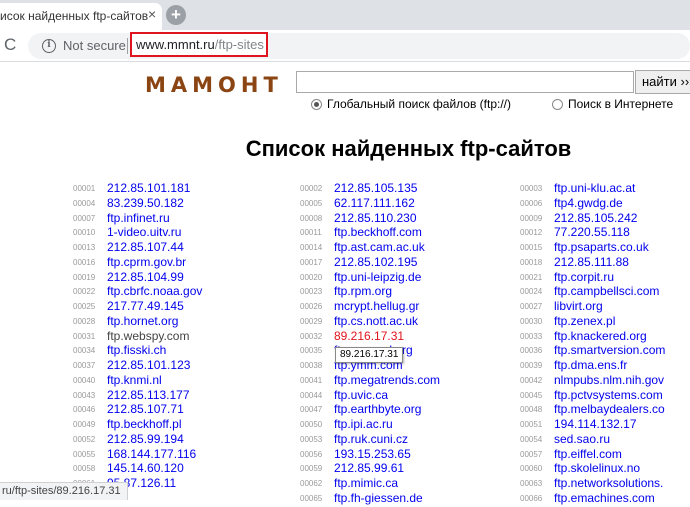  What do you see at coordinates (145, 203) in the screenshot?
I see `site-link: 83.239.50.182` at bounding box center [145, 203].